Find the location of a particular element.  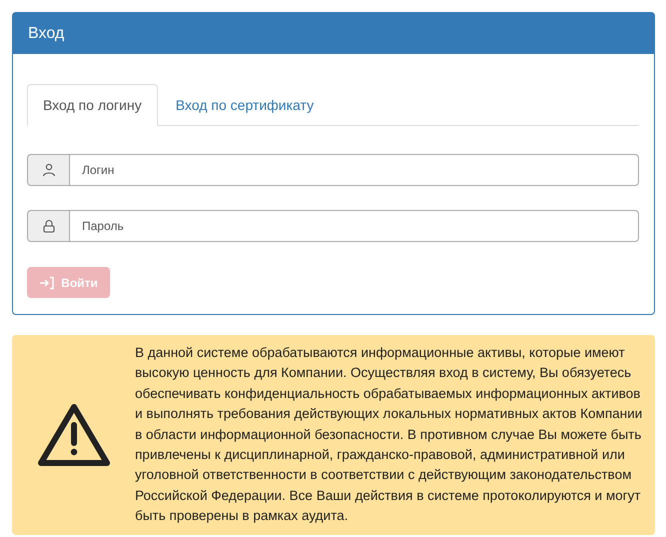

user-icon is located at coordinates (49, 170).